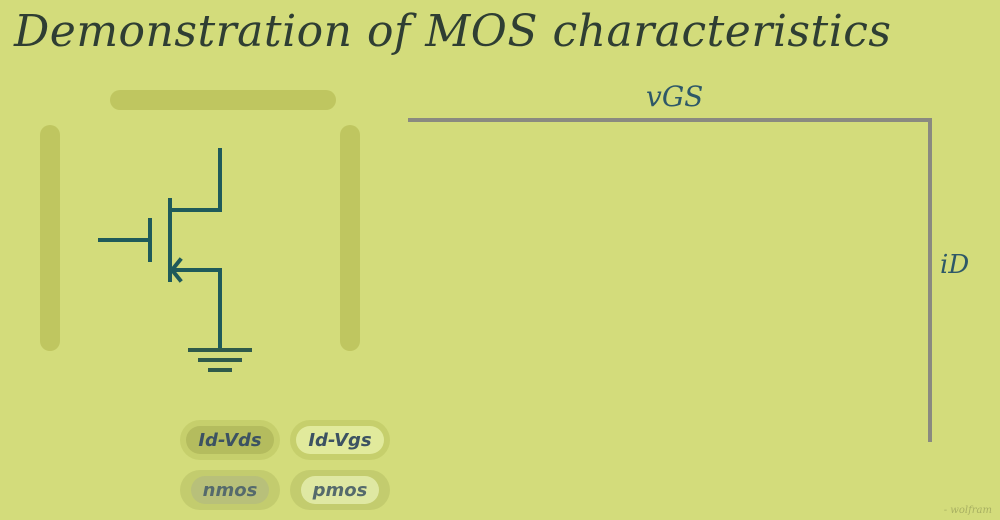 This screenshot has height=520, width=1000. Describe the element at coordinates (160, 249) in the screenshot. I see `mosfet-symbol` at that location.